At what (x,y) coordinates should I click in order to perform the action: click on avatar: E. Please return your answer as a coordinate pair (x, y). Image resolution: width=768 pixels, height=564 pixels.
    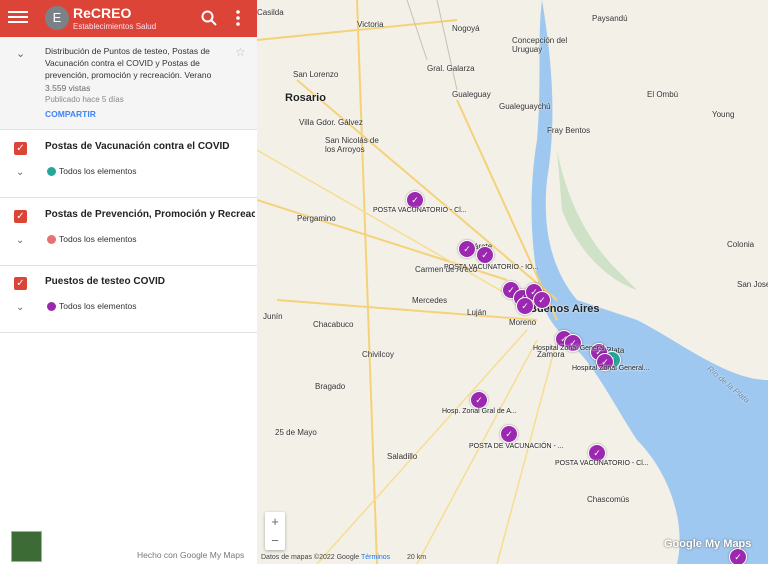
    Looking at the image, I should click on (57, 18).